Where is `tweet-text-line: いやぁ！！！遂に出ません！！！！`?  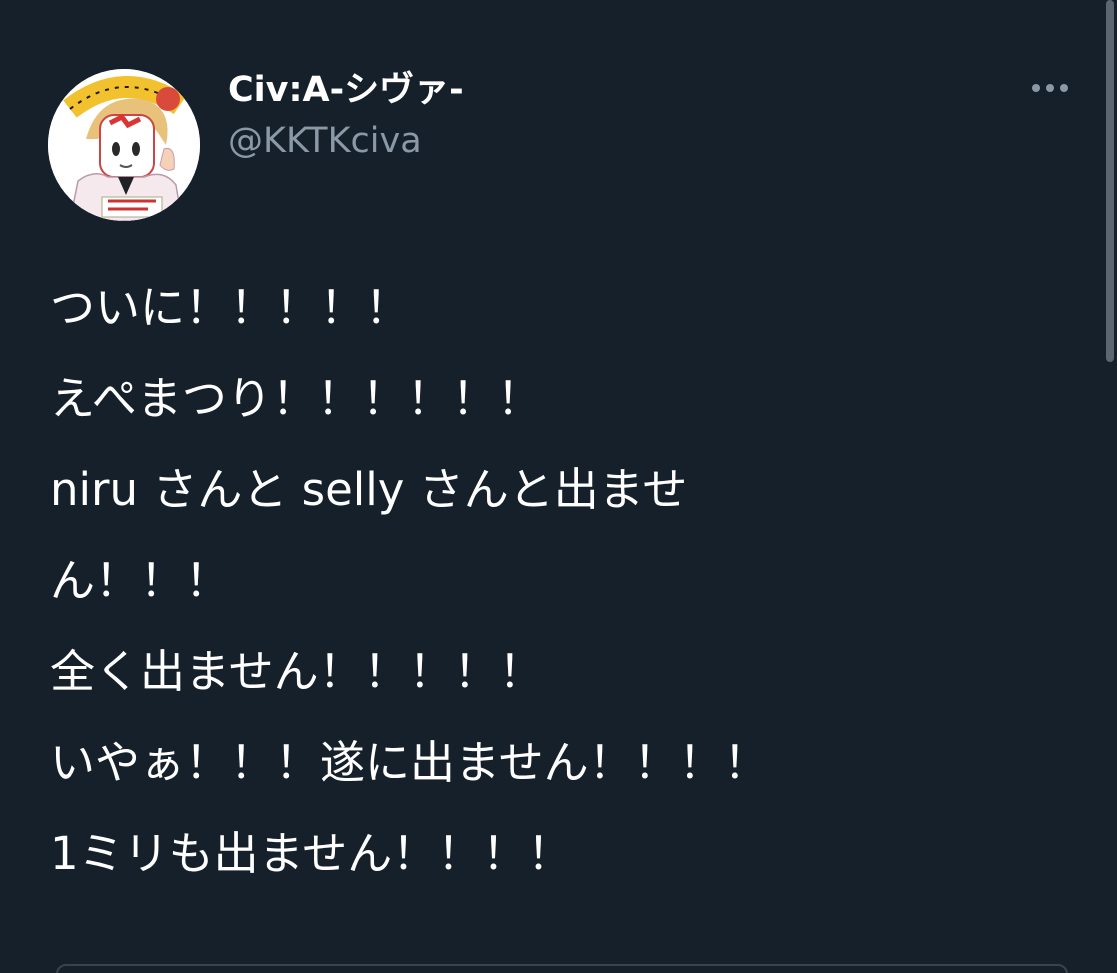 tweet-text-line: いやぁ！！！遂に出ません！！！！ is located at coordinates (409, 762).